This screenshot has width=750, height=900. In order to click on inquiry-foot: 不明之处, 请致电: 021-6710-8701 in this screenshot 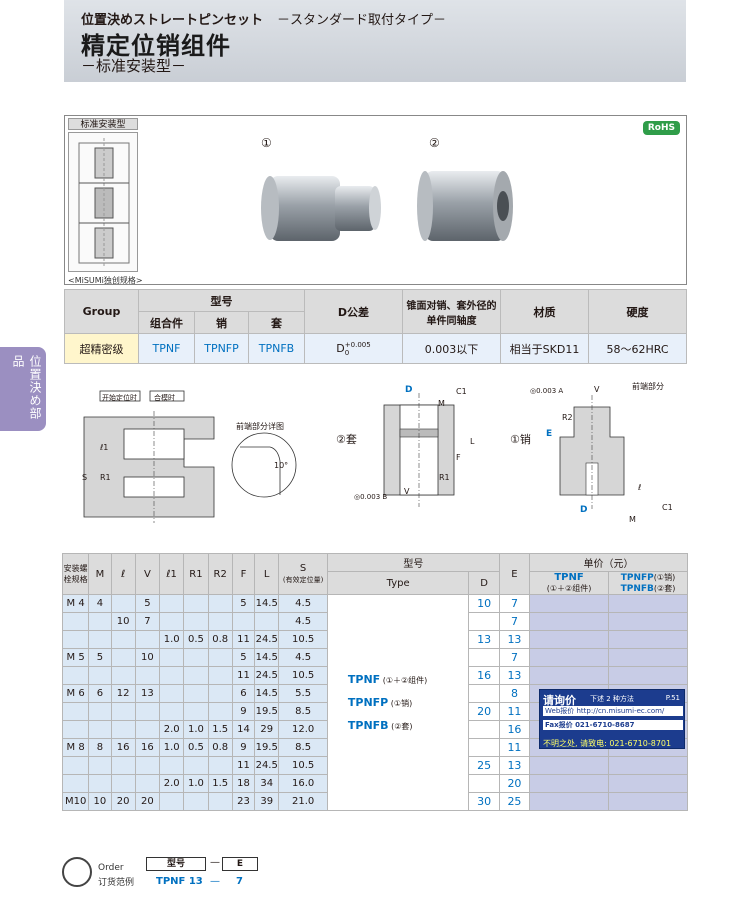, I will do `click(607, 743)`.